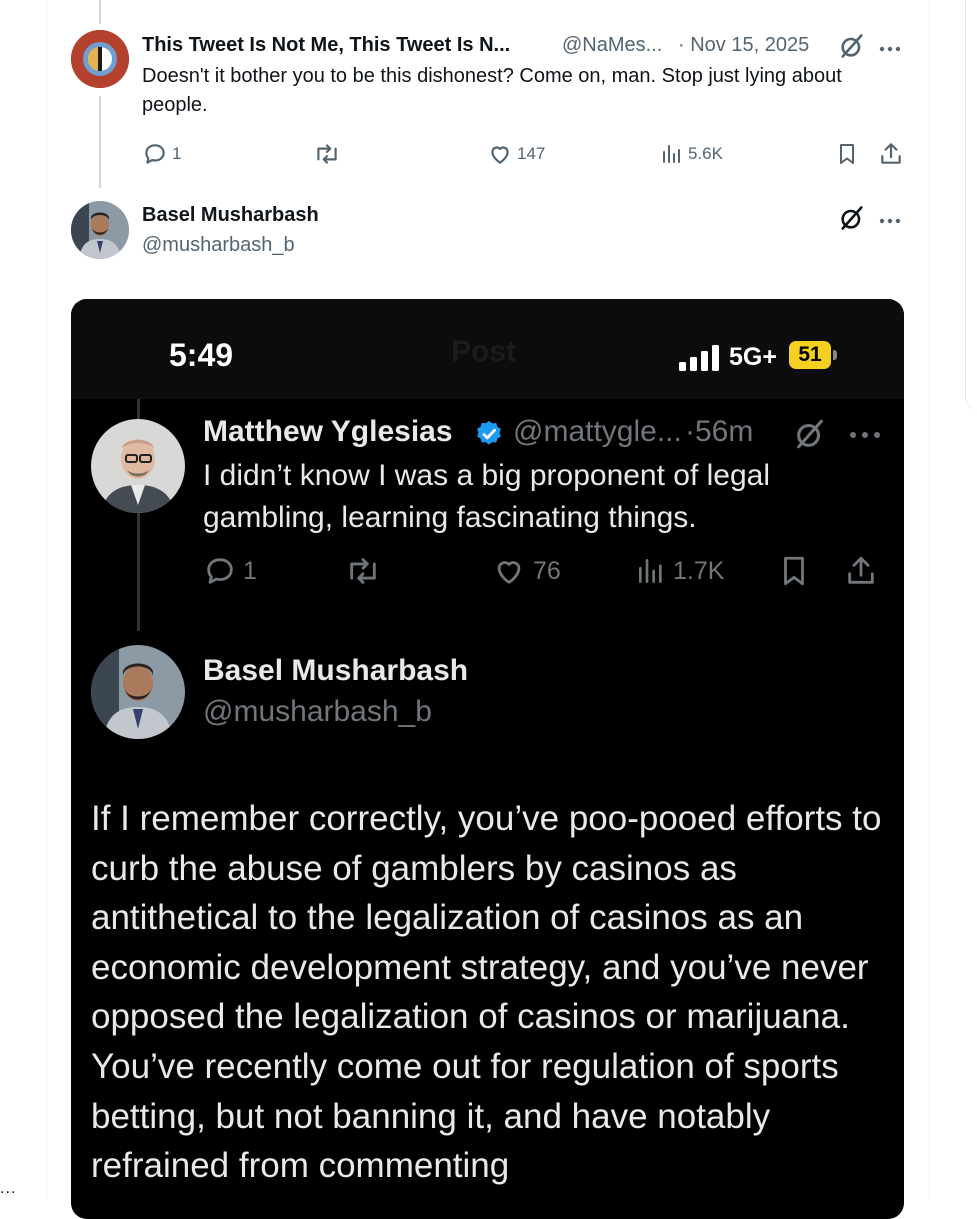  Describe the element at coordinates (328, 431) in the screenshot. I see `author-name: Matthew Yglesias` at that location.